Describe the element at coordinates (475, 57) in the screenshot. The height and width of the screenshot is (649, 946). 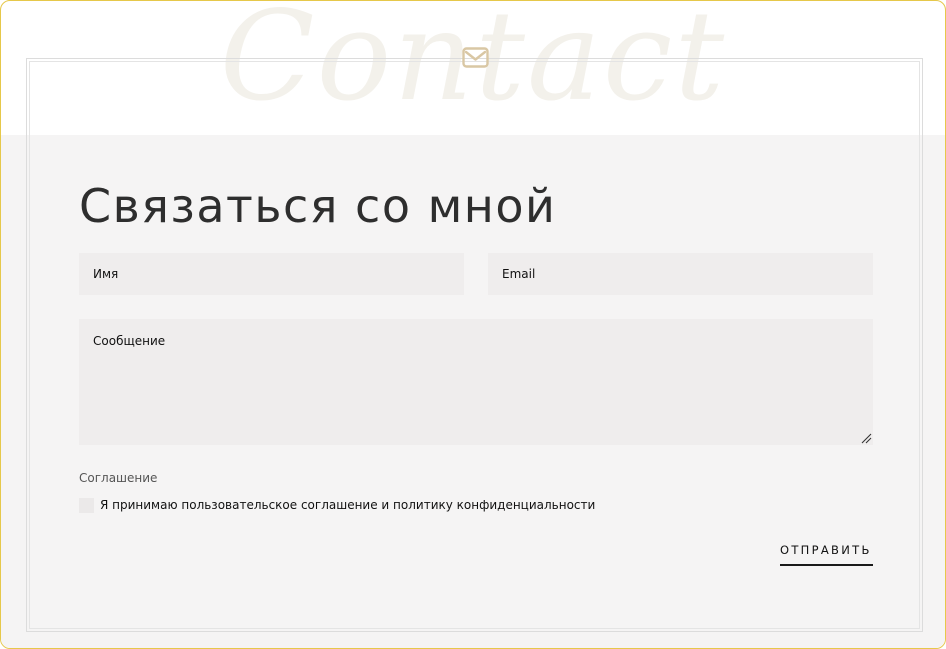
I see `mail-icon` at that location.